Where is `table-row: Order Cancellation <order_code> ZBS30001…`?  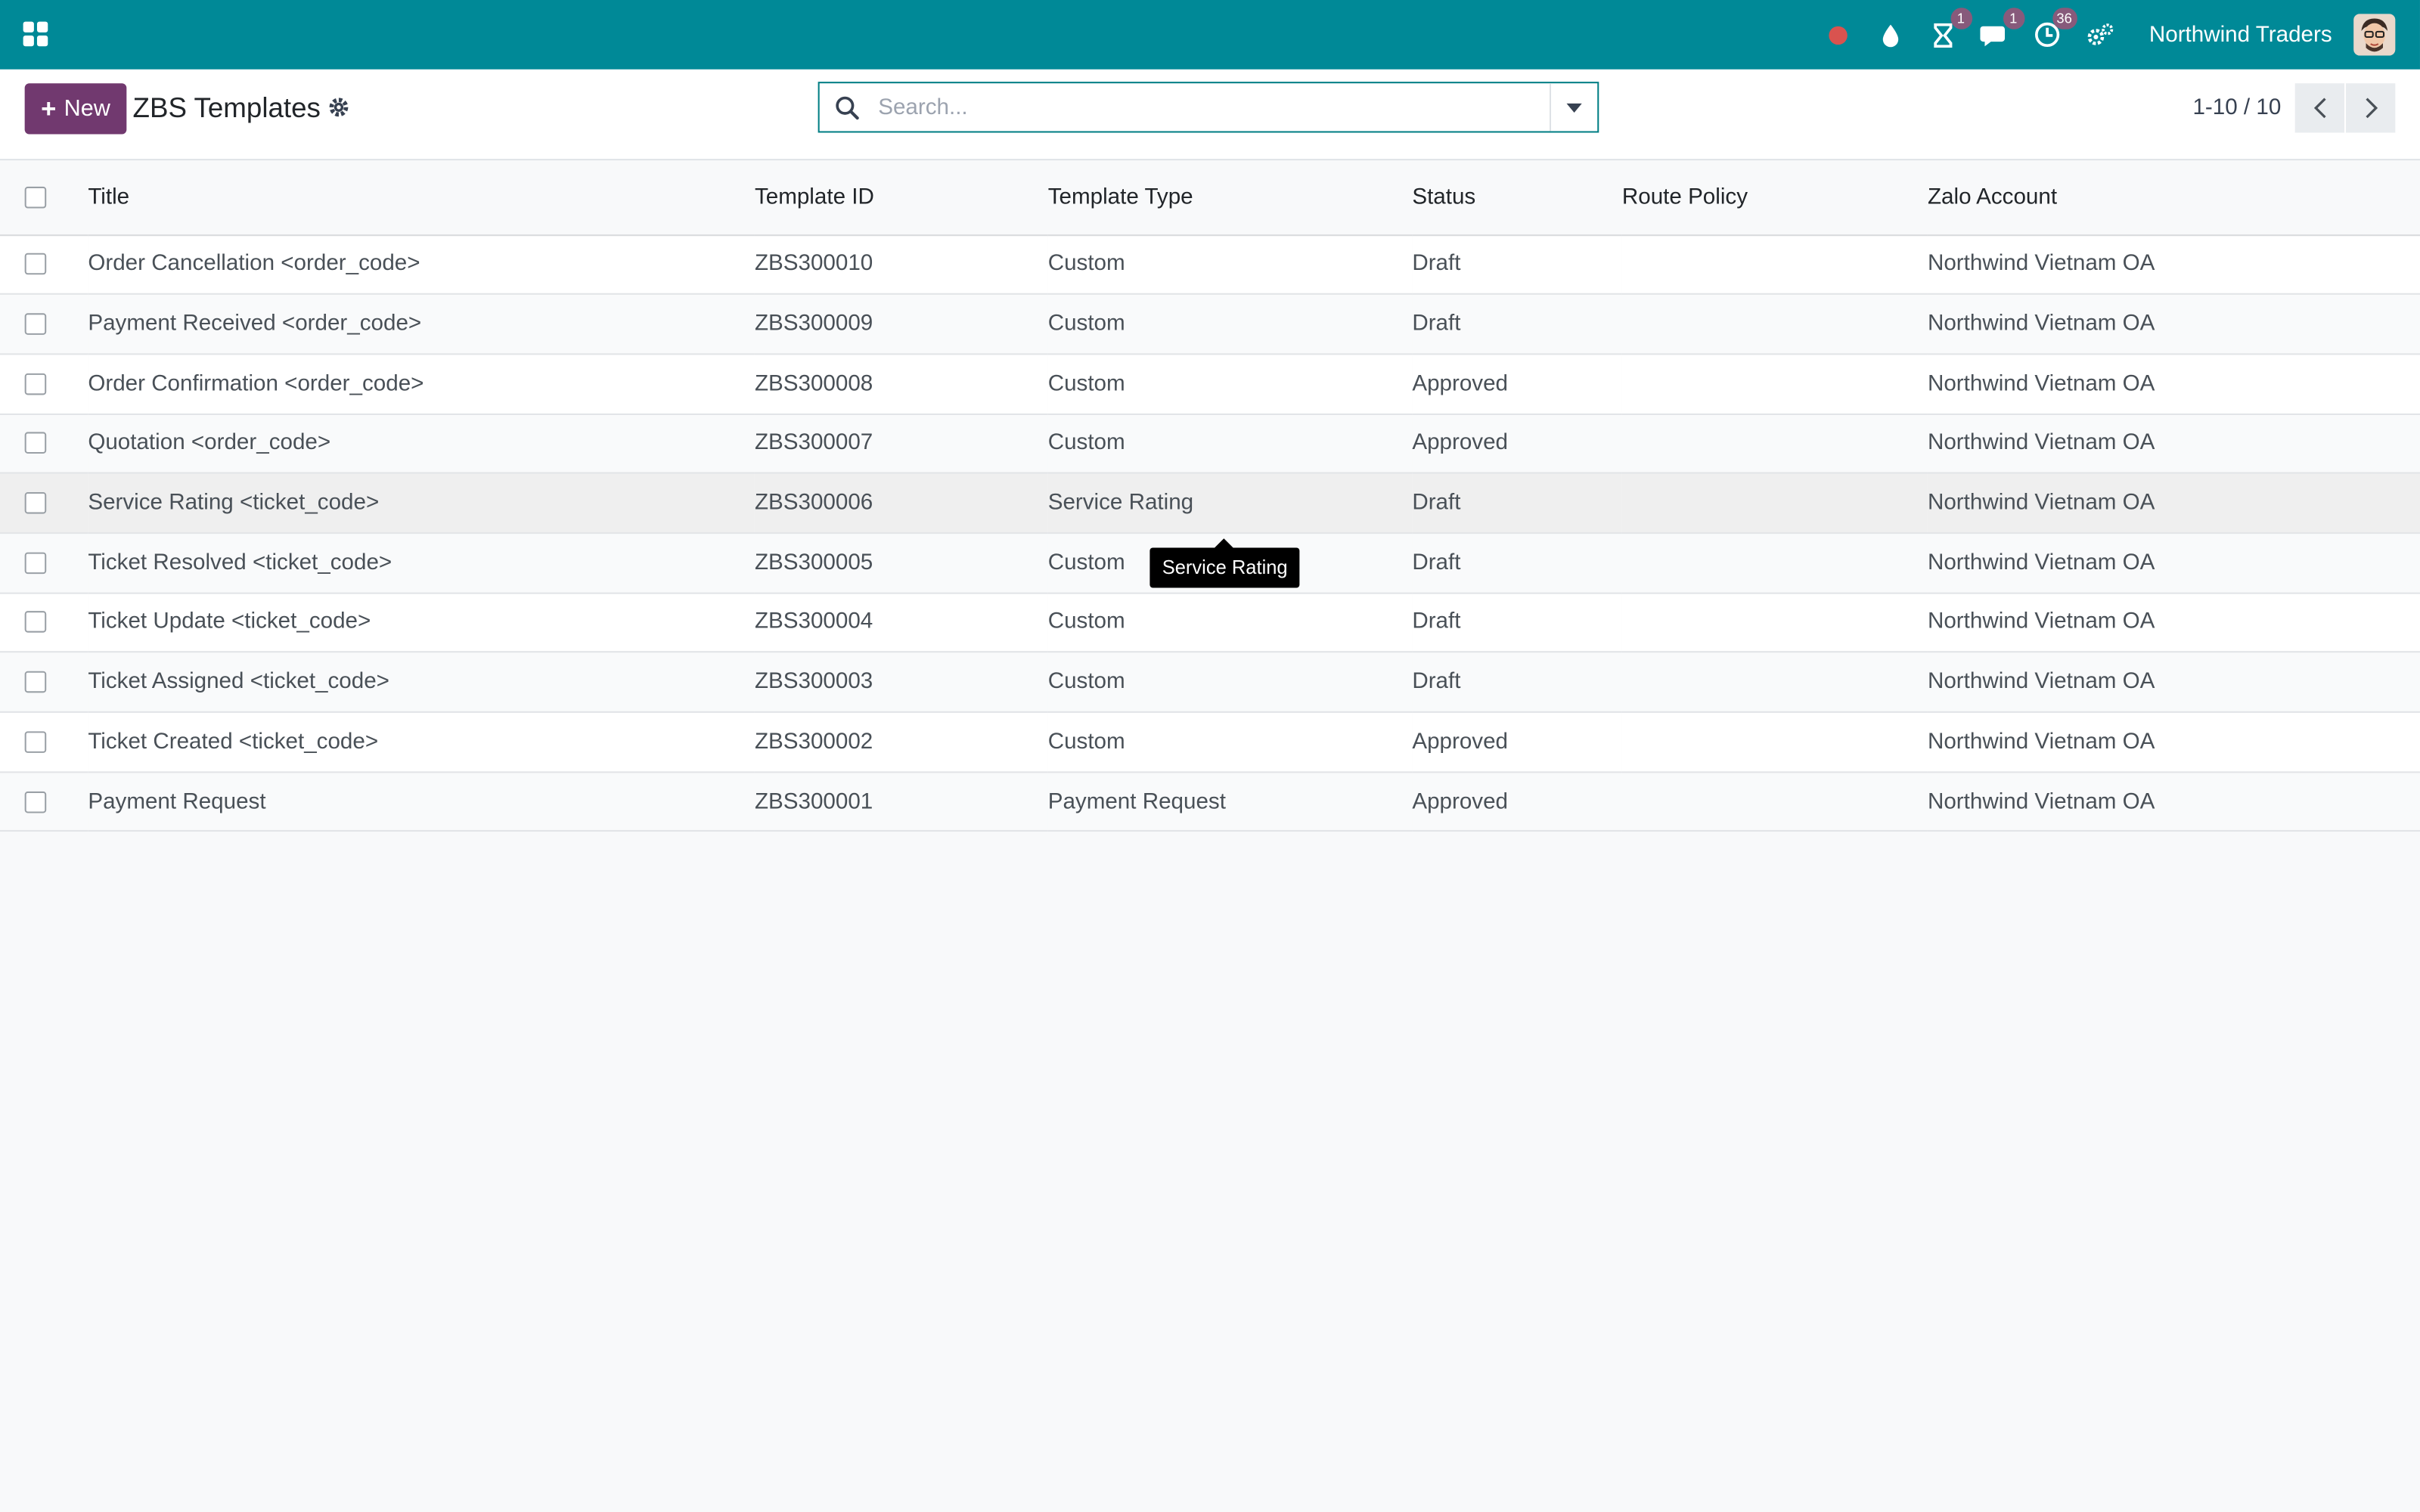
table-row: Order Cancellation <order_code> ZBS30001… is located at coordinates (1210, 264).